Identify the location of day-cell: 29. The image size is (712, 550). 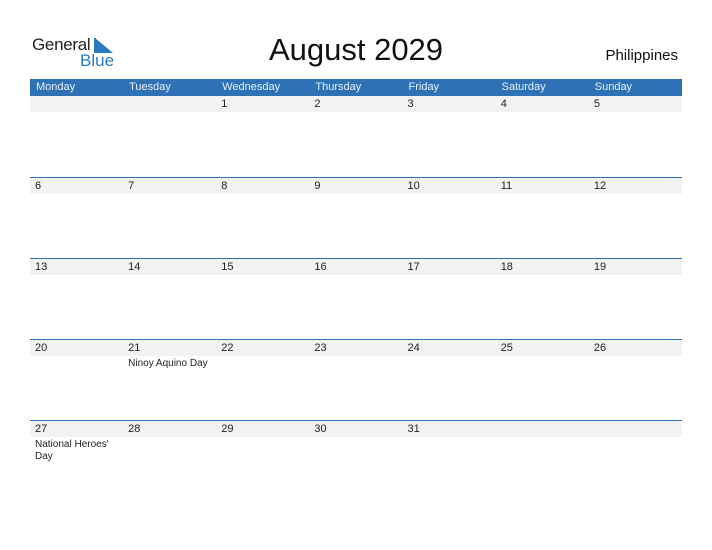
(262, 460).